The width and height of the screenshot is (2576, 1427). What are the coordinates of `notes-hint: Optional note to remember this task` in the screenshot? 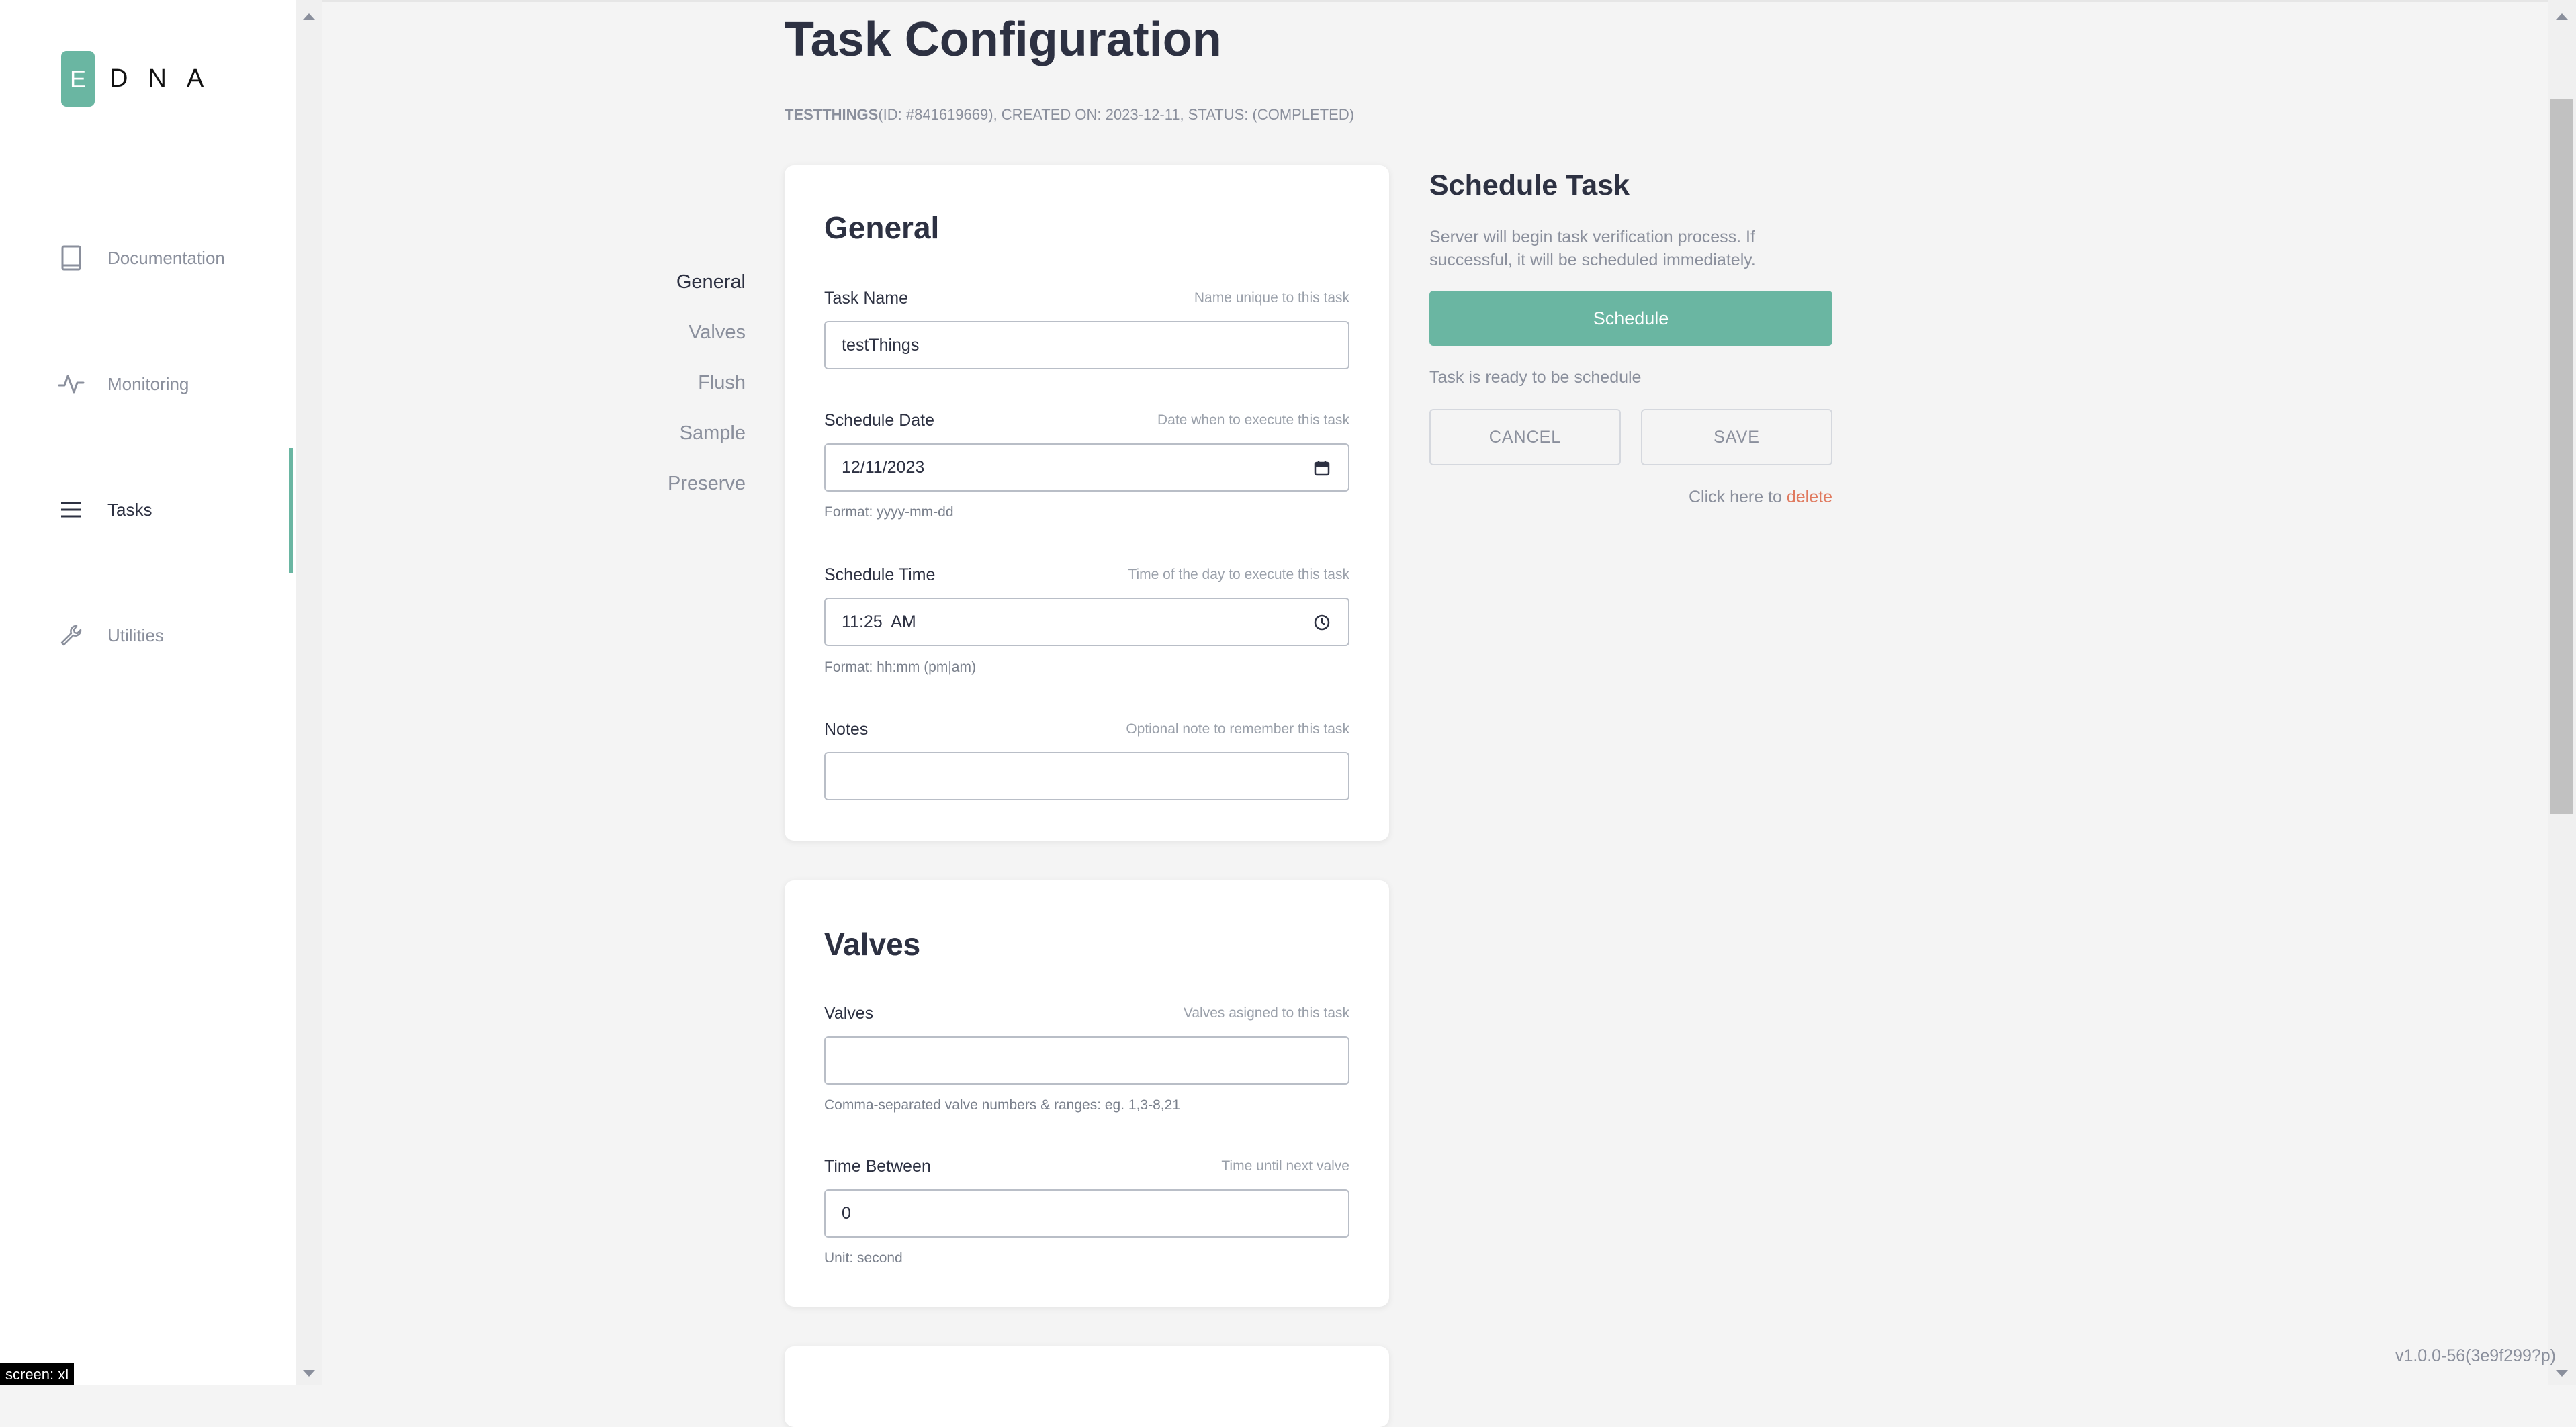 It's located at (1237, 729).